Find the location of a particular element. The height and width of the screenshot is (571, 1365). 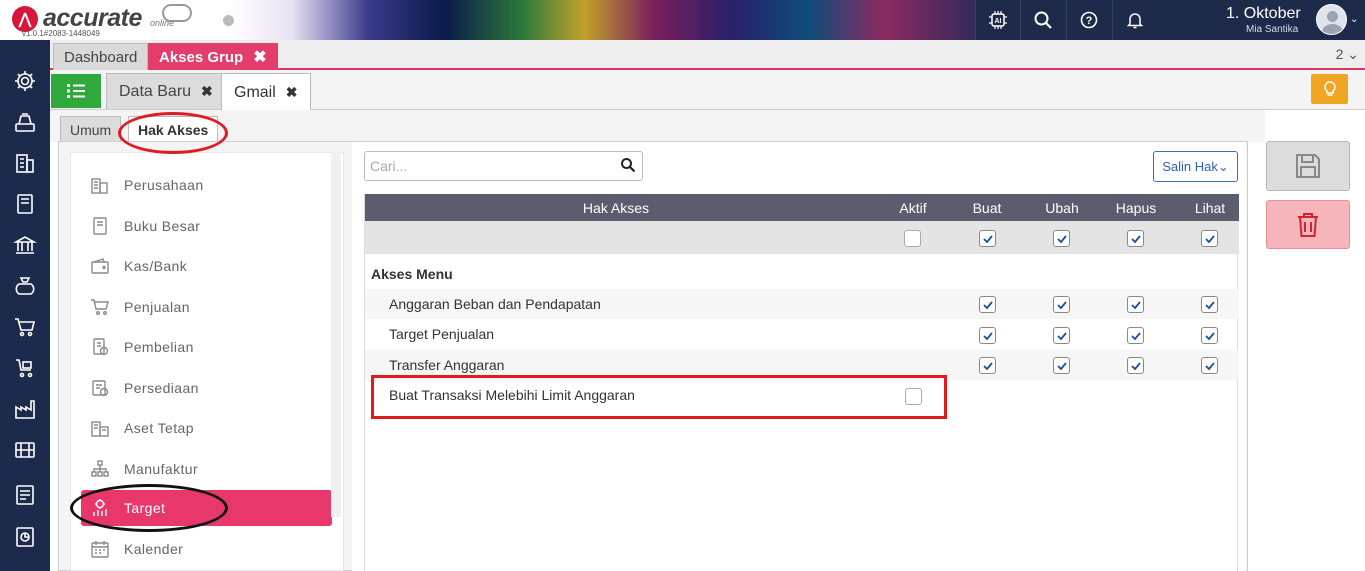

user-name: Mia Santika is located at coordinates (1272, 29).